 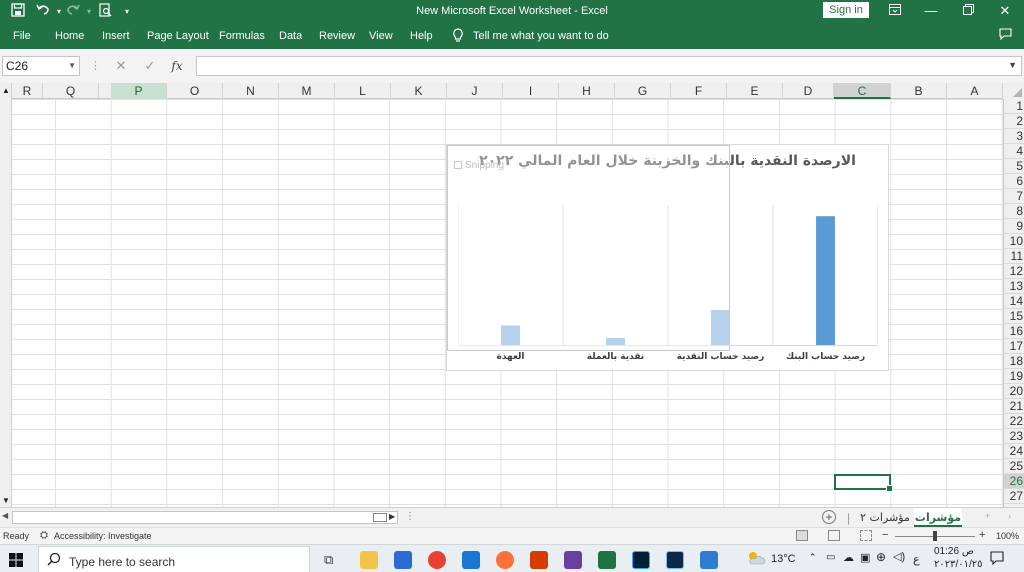 I want to click on column-header: F, so click(x=699, y=91).